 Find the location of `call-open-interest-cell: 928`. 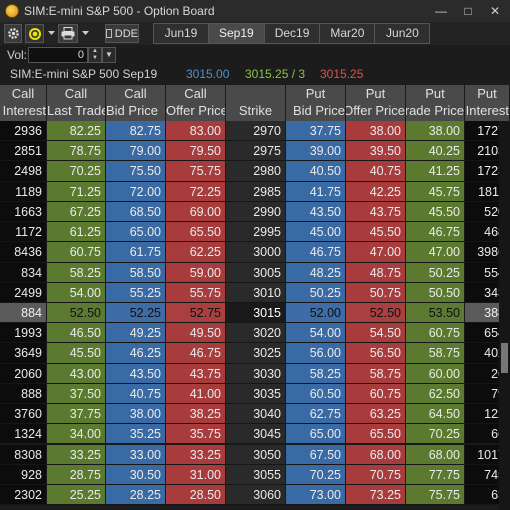

call-open-interest-cell: 928 is located at coordinates (23, 474).